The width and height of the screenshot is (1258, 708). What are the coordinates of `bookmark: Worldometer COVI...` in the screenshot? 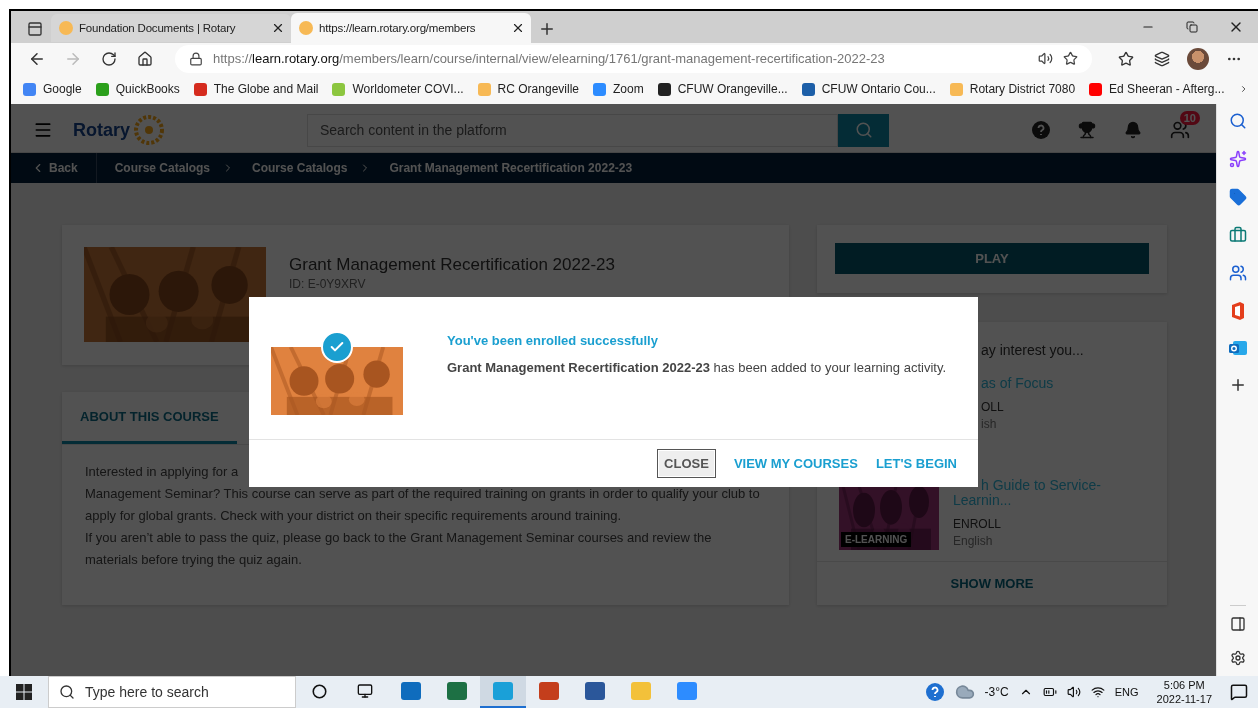 It's located at (398, 89).